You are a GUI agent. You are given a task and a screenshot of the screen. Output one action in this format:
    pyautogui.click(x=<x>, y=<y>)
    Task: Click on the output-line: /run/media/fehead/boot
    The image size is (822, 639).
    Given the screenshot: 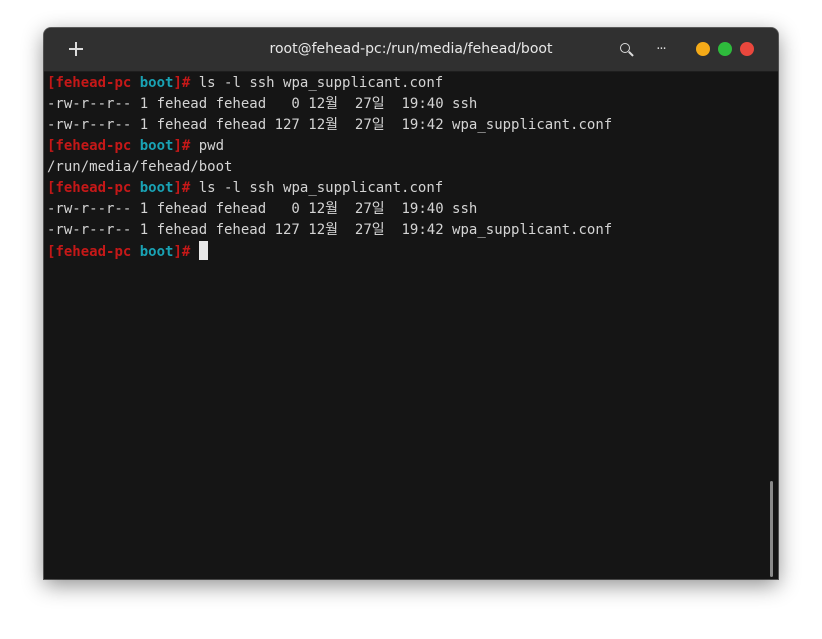 What is the action you would take?
    pyautogui.click(x=140, y=167)
    